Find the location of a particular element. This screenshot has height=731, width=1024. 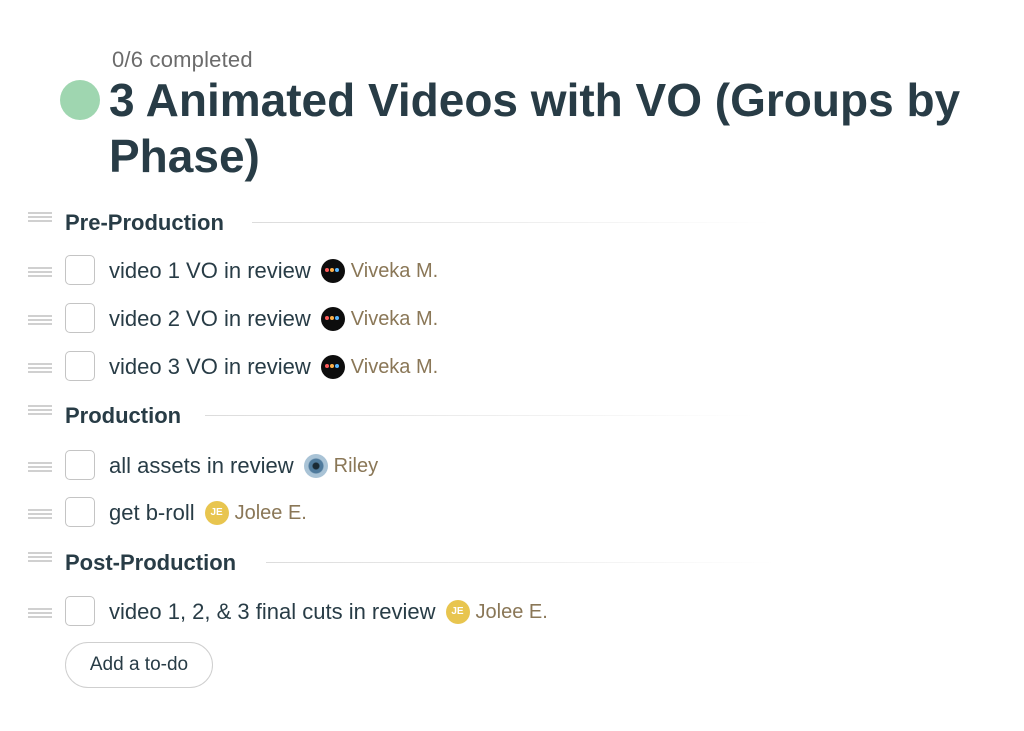

group-name: Pre-Production is located at coordinates (144, 223).